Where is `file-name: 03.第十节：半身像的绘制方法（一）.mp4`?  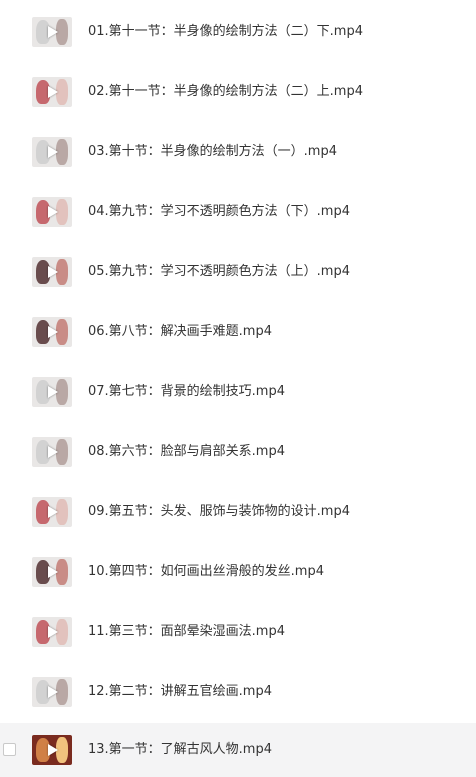
file-name: 03.第十节：半身像的绘制方法（一）.mp4 is located at coordinates (212, 152).